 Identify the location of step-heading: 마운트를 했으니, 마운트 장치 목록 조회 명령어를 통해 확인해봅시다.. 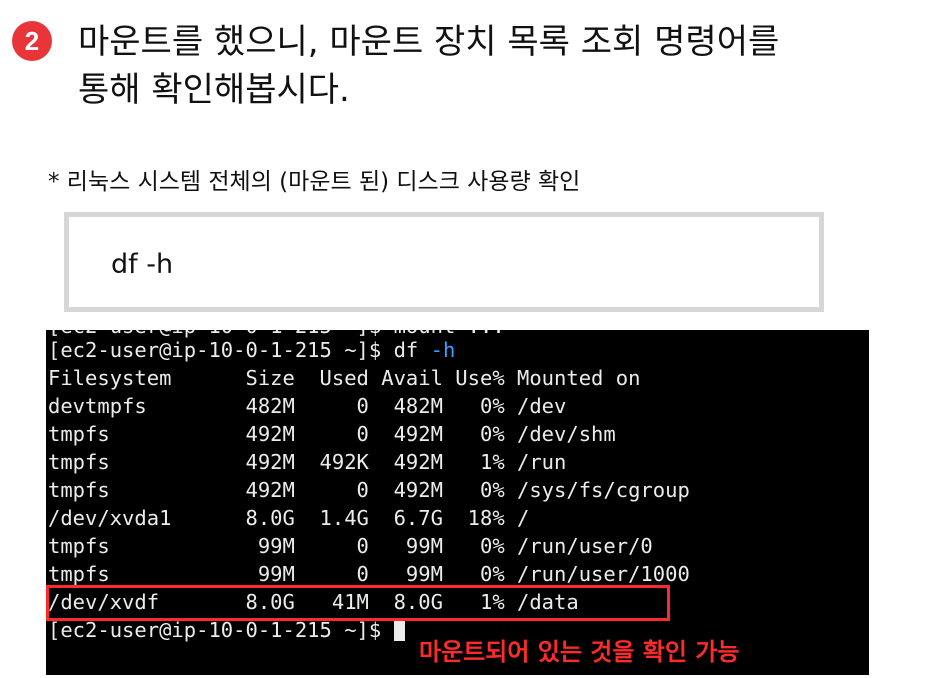
(428, 66).